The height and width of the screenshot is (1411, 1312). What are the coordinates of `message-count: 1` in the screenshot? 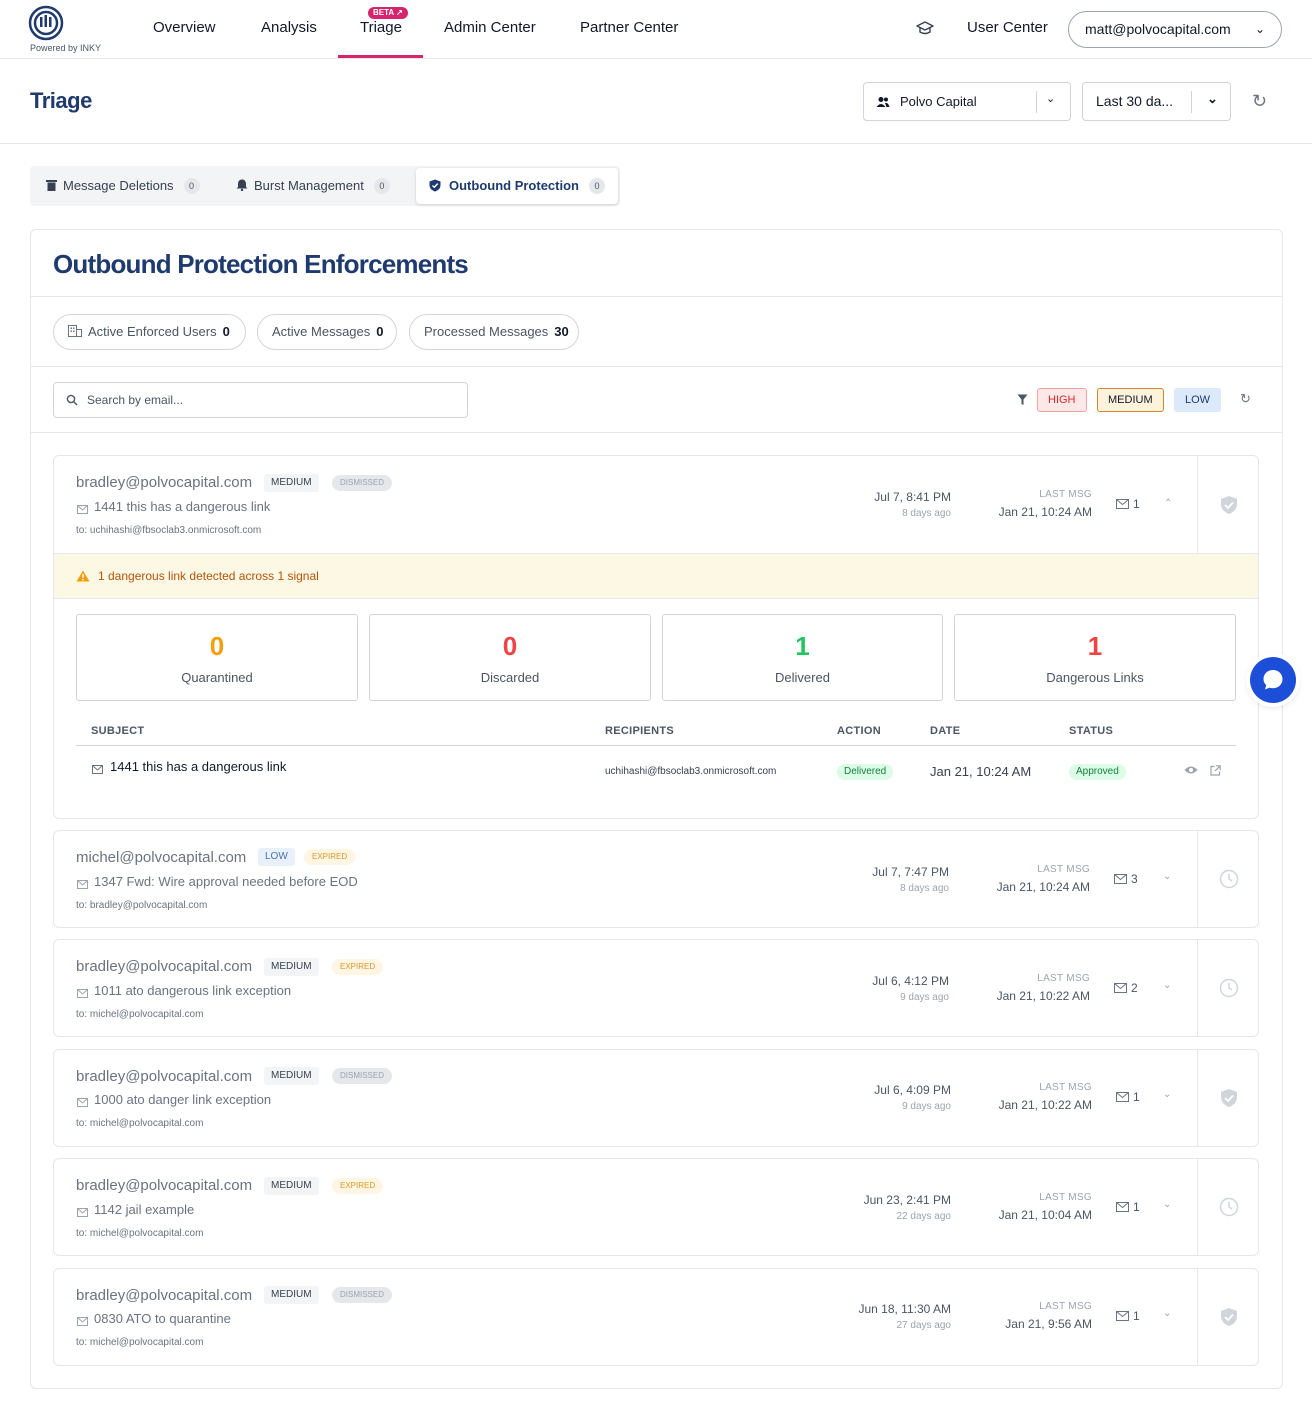 It's located at (1136, 1207).